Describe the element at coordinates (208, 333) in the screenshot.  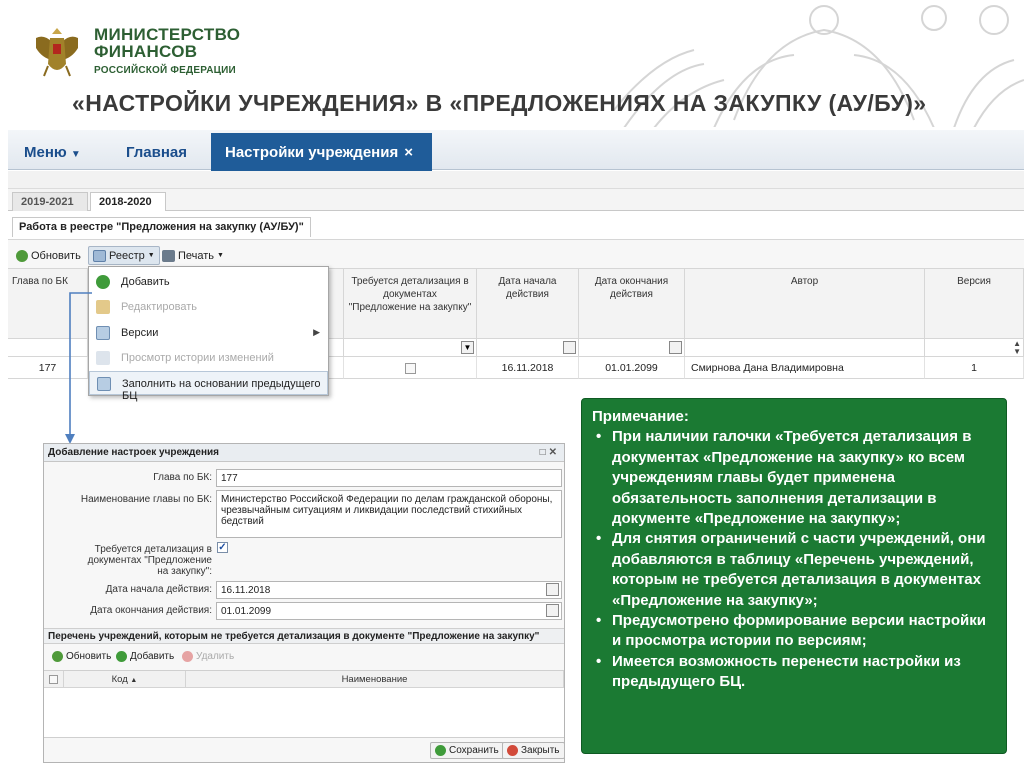
I see `menu-item-versions: Версии ▶` at that location.